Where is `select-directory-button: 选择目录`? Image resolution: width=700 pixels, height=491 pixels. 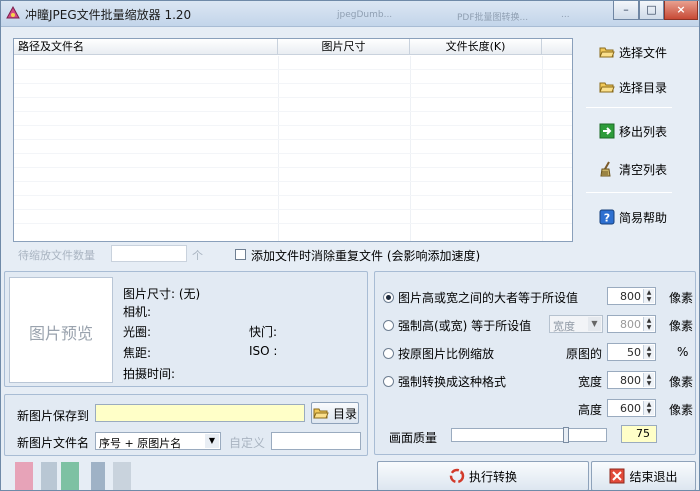
select-directory-button: 选择目录 is located at coordinates (633, 87).